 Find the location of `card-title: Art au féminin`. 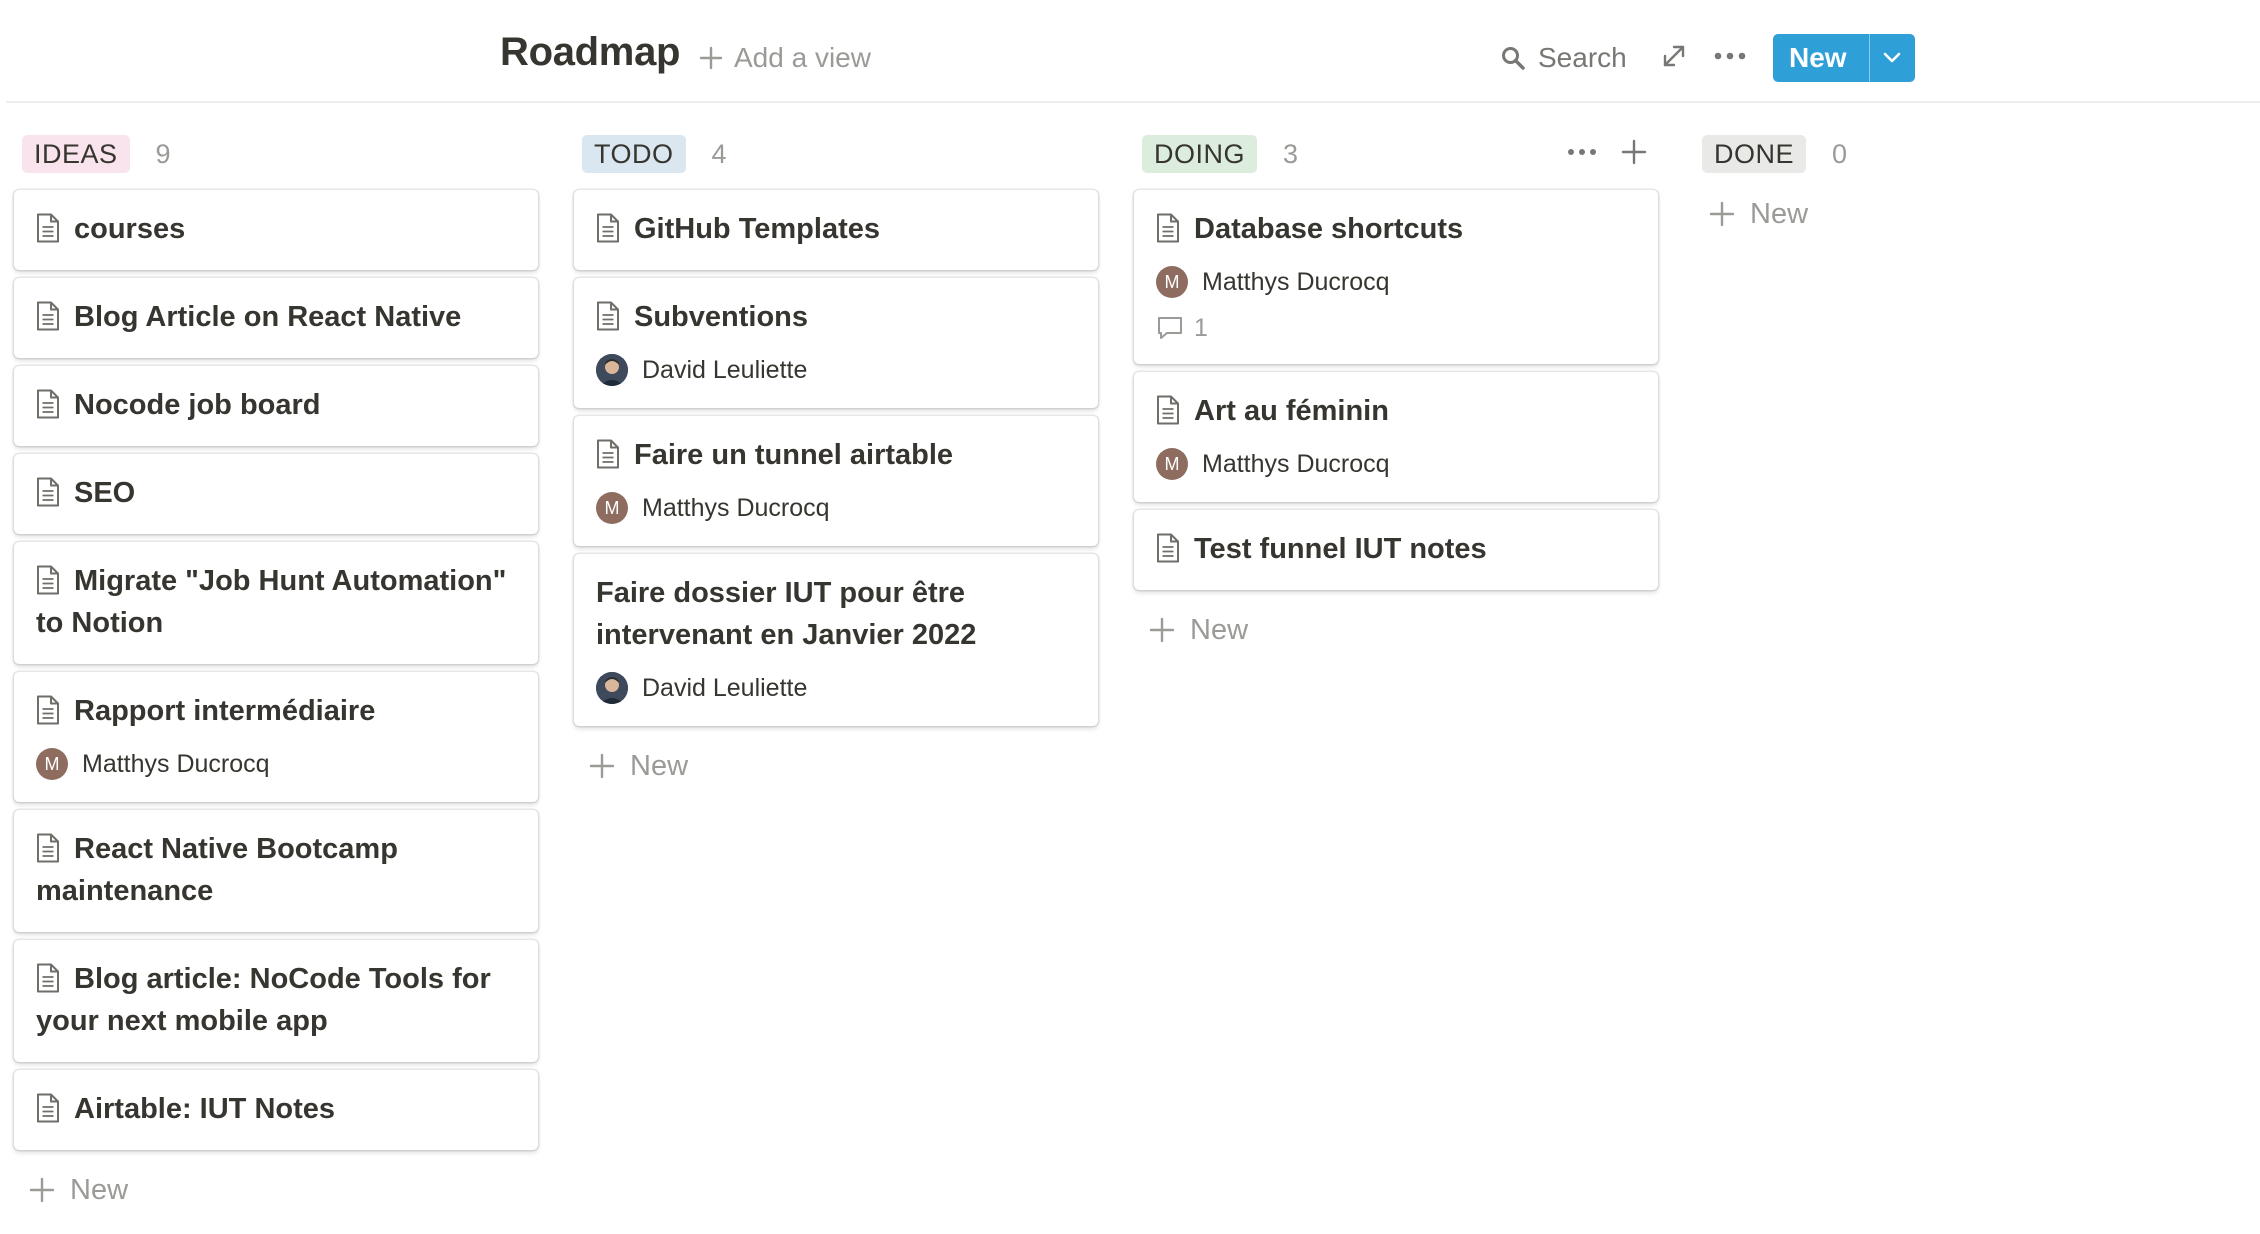

card-title: Art au féminin is located at coordinates (1397, 411).